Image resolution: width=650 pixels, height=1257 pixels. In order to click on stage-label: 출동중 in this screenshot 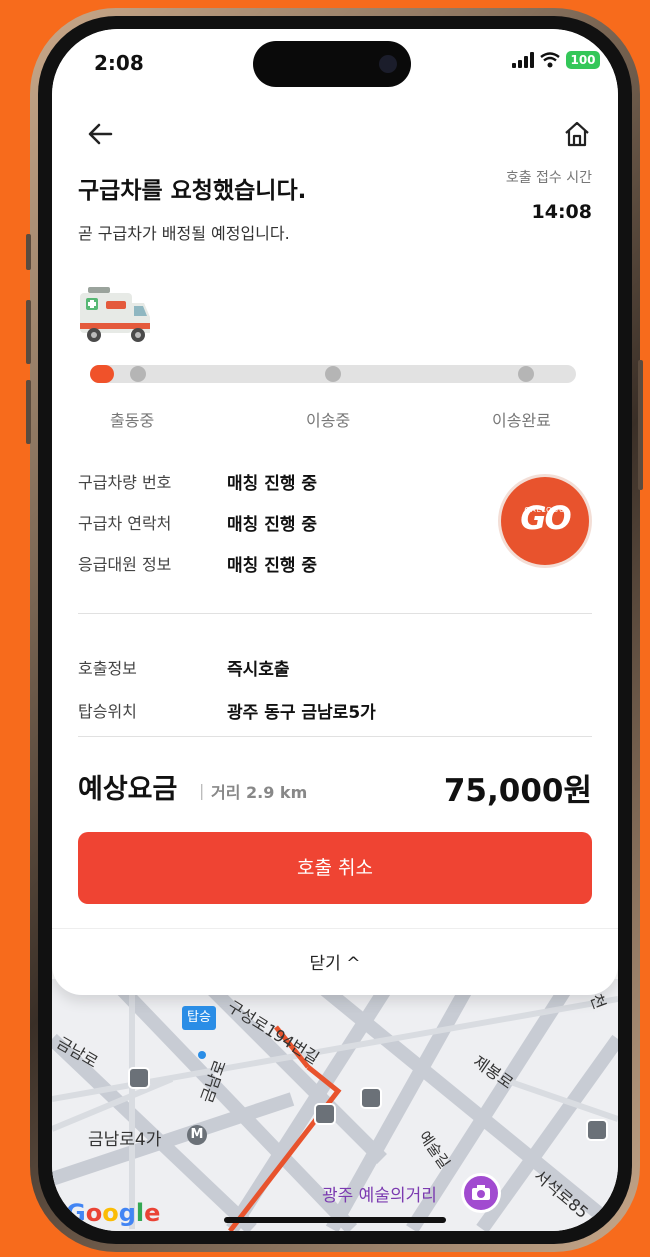, I will do `click(132, 420)`.